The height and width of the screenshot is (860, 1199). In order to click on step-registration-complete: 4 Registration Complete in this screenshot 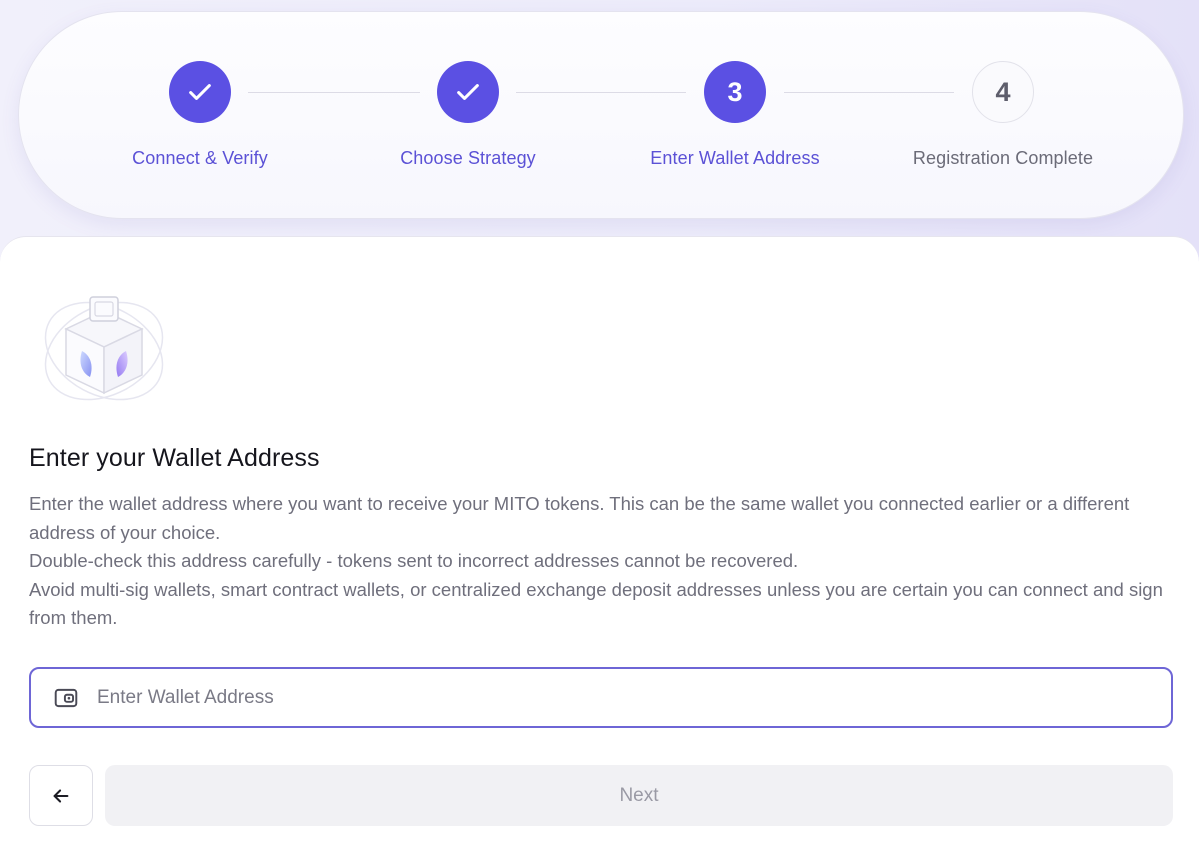, I will do `click(1003, 116)`.